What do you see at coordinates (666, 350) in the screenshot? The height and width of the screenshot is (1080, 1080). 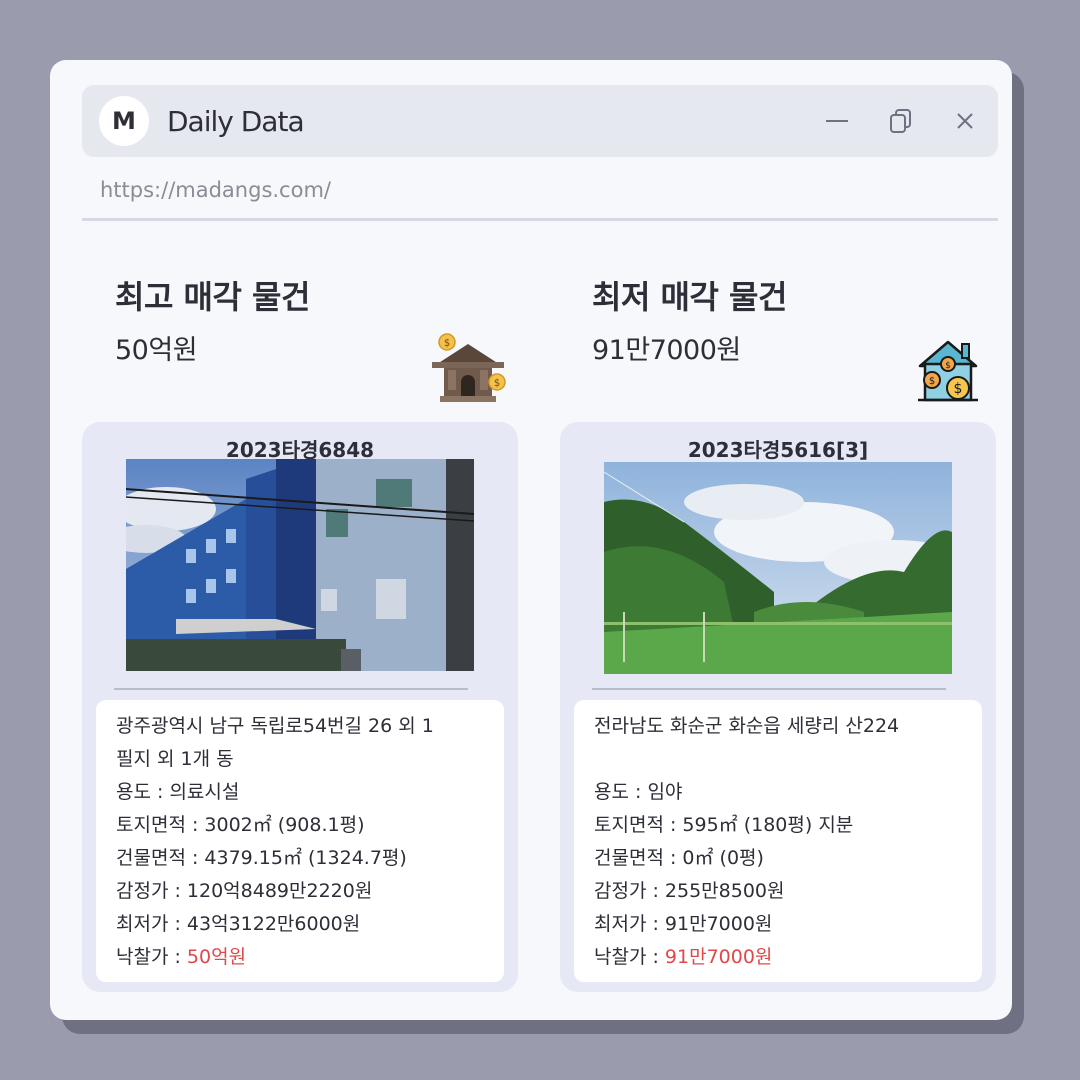 I see `right-price: 91만7000원` at bounding box center [666, 350].